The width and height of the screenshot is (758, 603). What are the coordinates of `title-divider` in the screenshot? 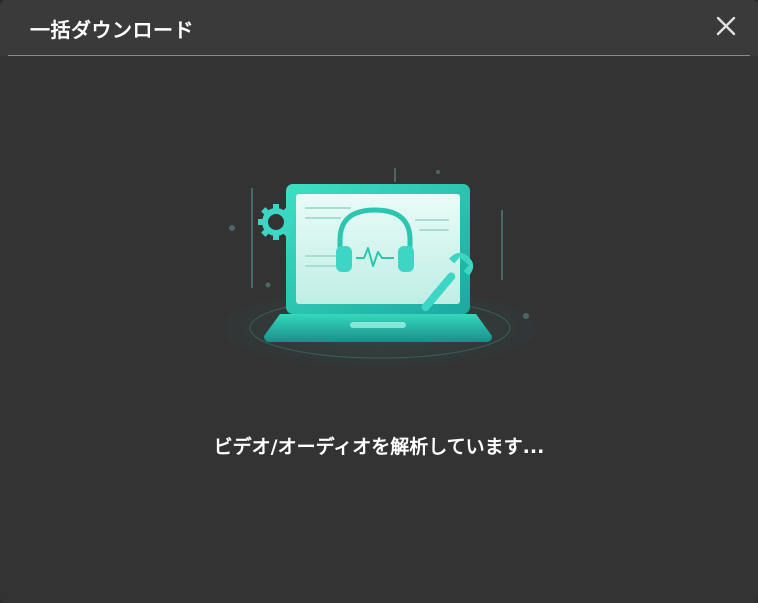 It's located at (379, 55).